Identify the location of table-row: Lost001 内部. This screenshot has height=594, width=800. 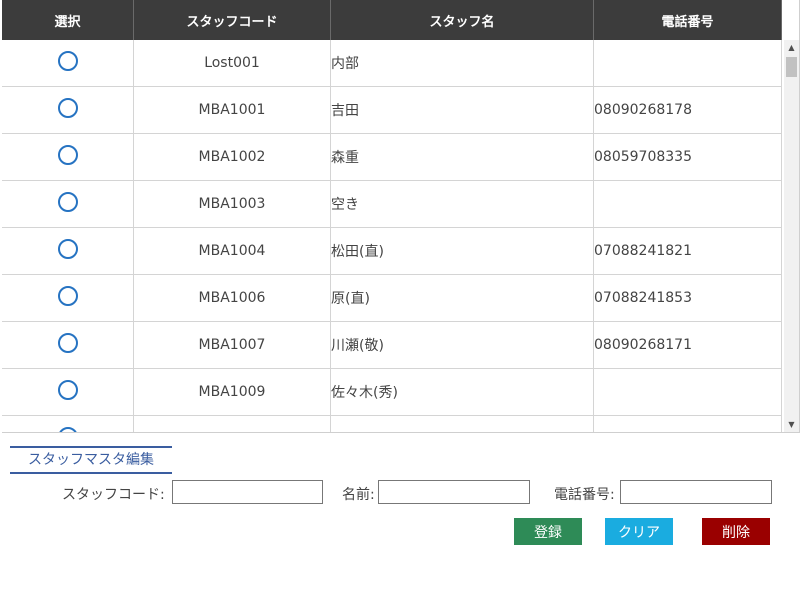
(392, 63).